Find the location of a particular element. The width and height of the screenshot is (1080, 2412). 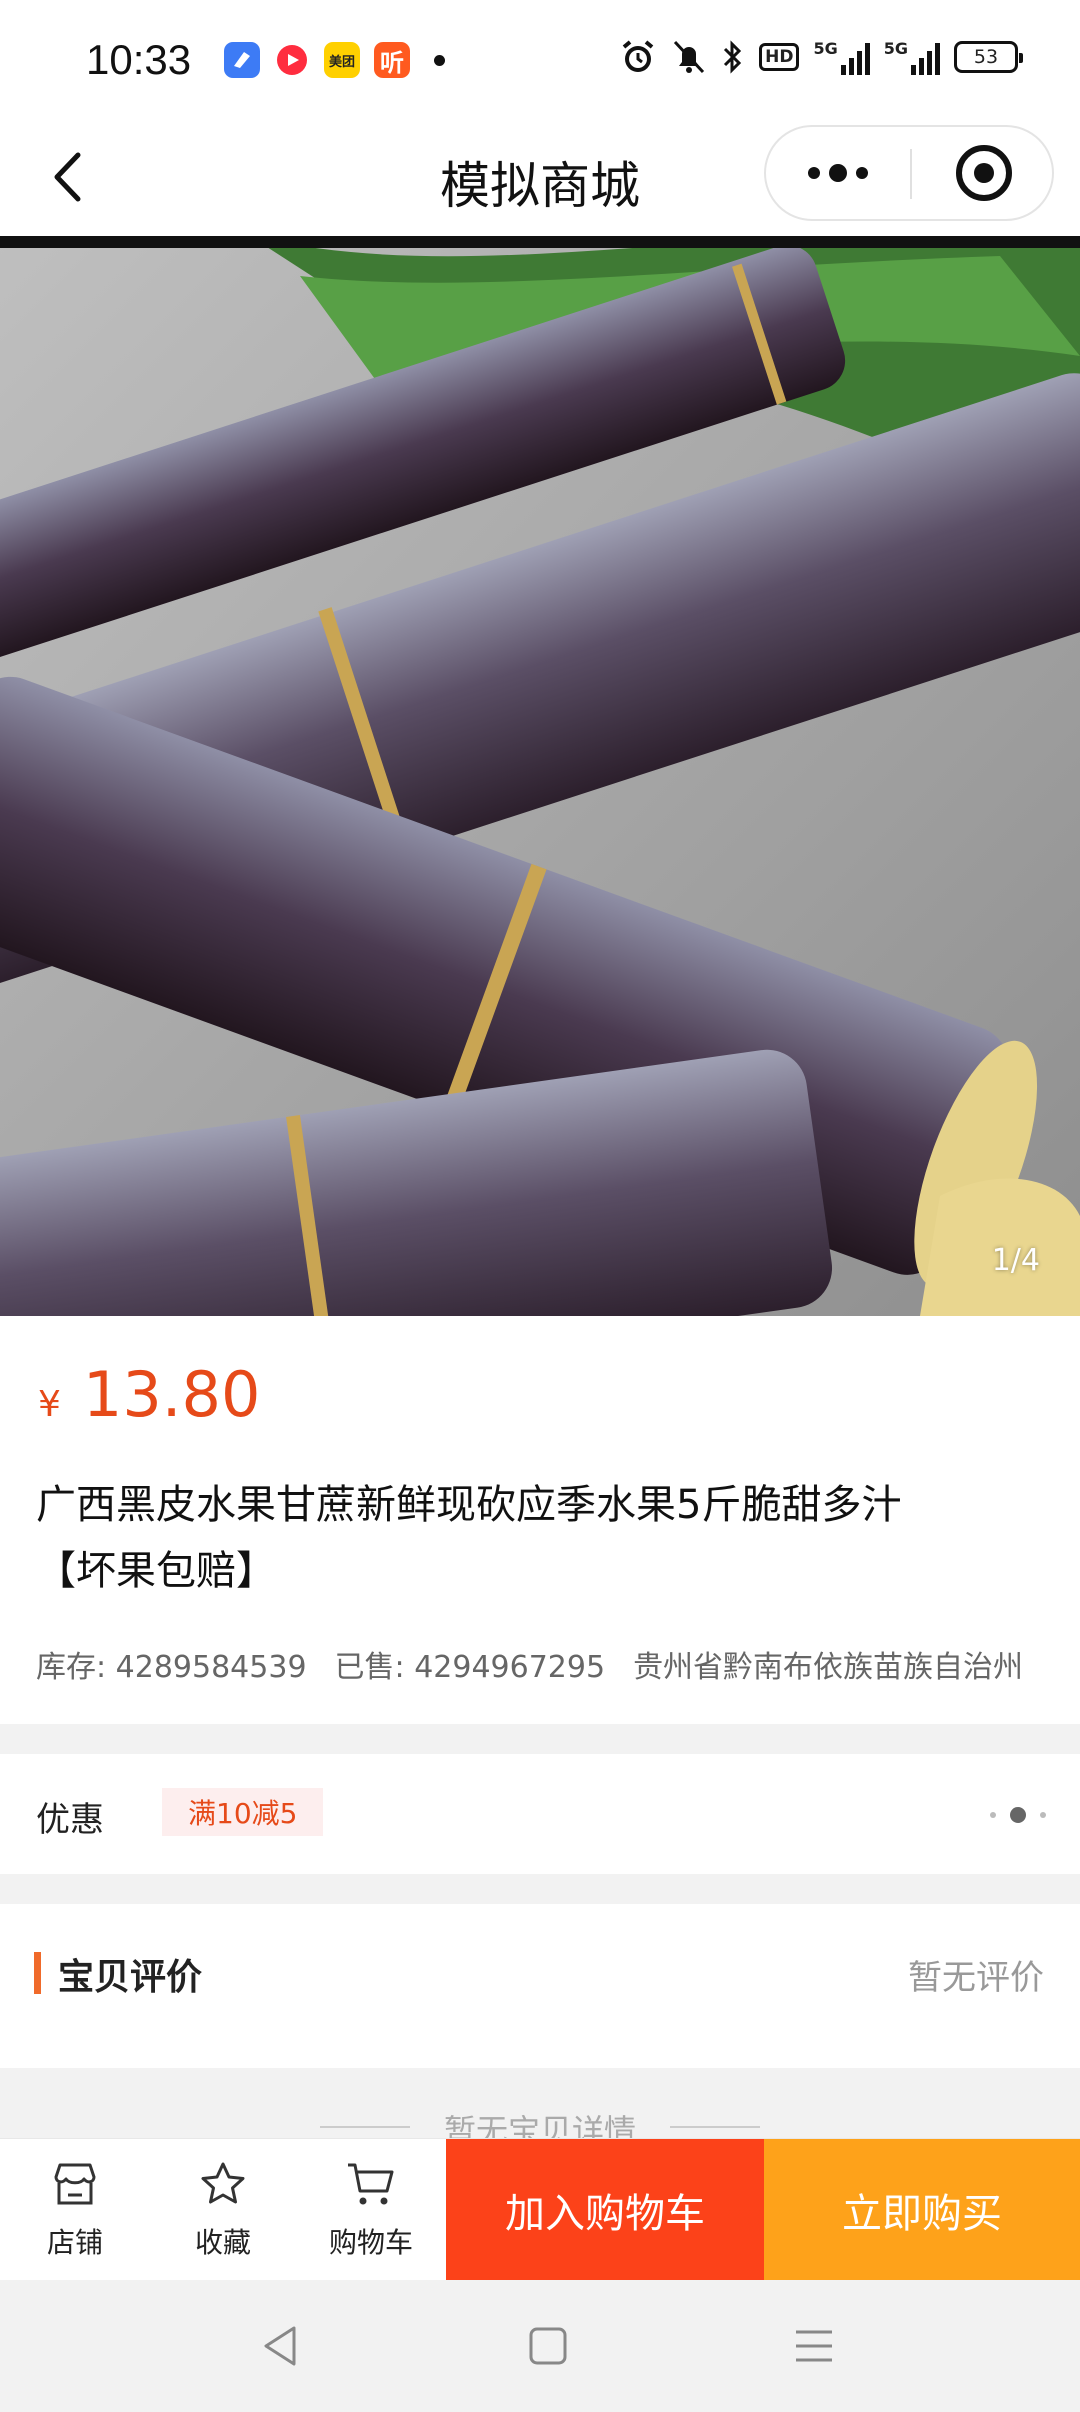

cart-button: 购物车 is located at coordinates (371, 2210).